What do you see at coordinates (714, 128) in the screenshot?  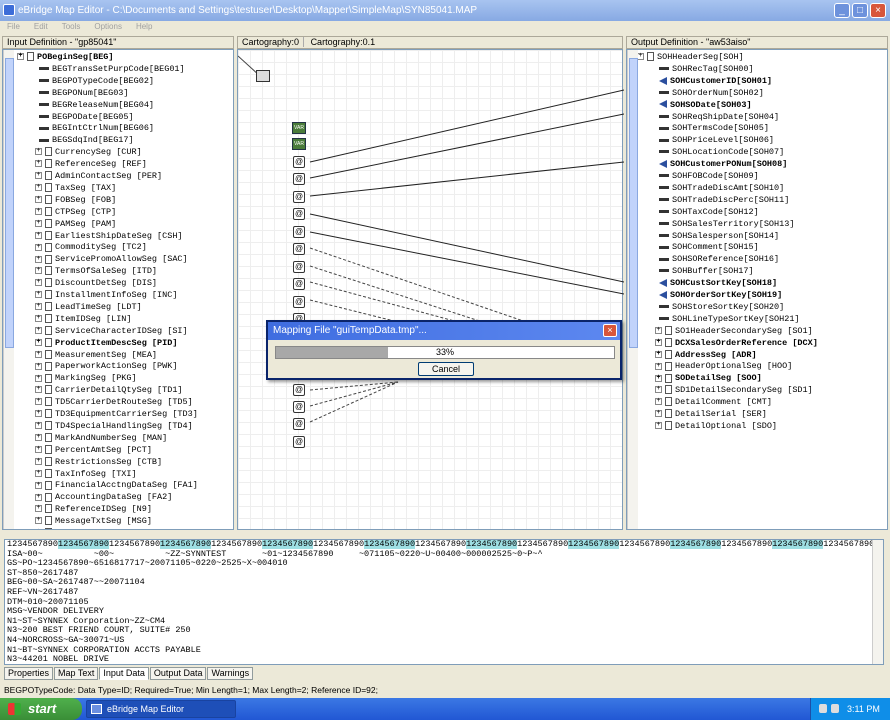 I see `tree-item: SOHTermsCode[SOH05]` at bounding box center [714, 128].